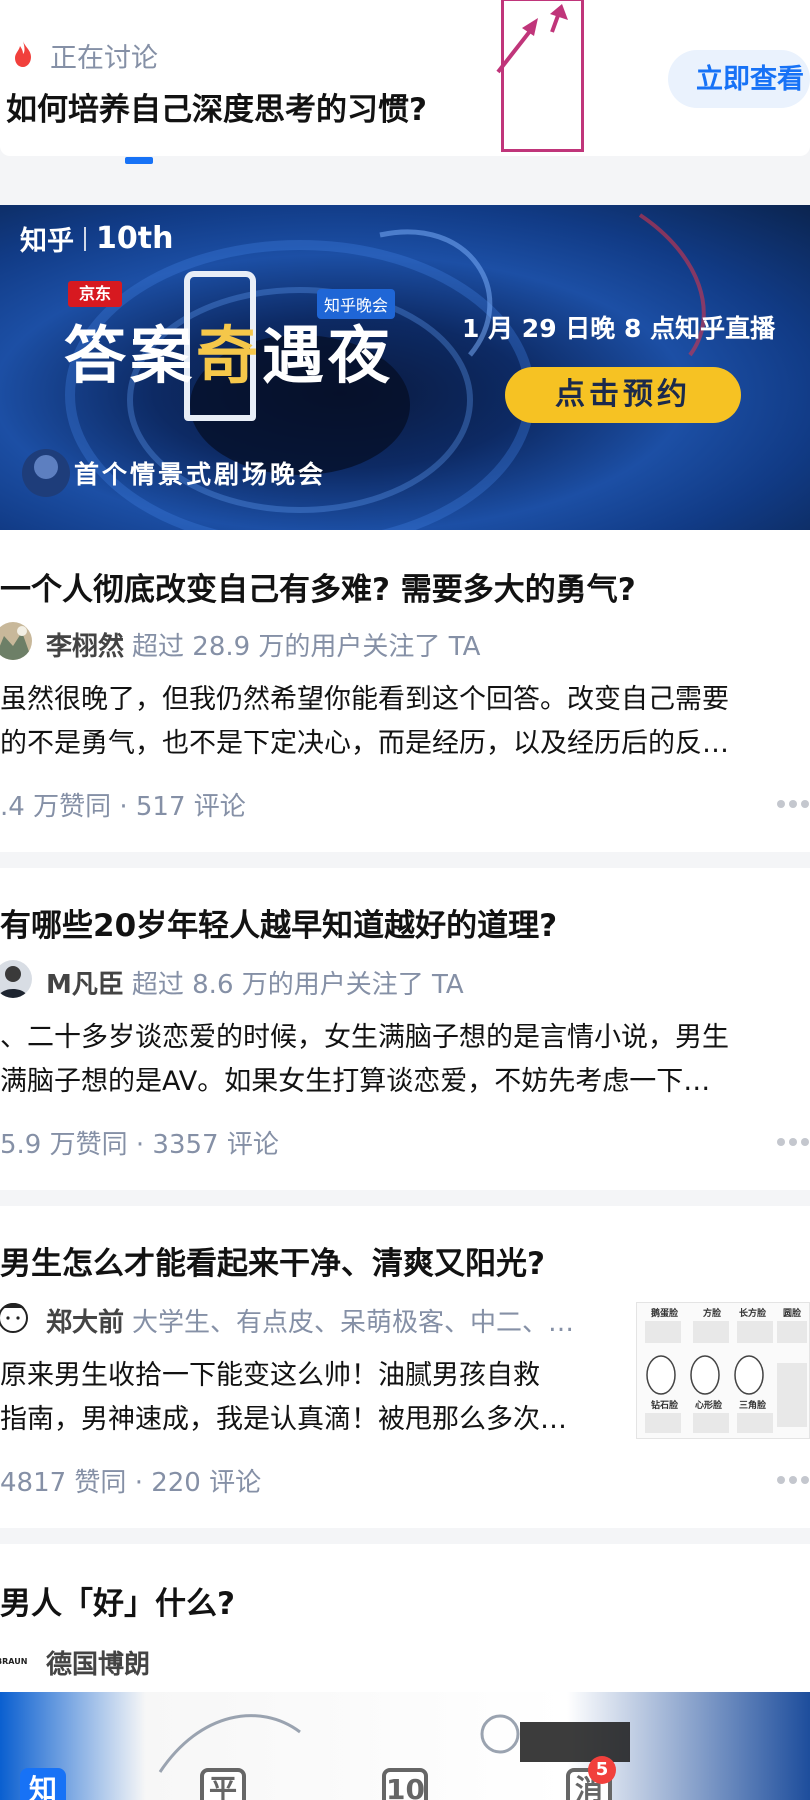  What do you see at coordinates (405, 78) in the screenshot?
I see `hot-discussion-bar: 正在讨论 如何培养自己深度思考的习惯? 立即查看` at bounding box center [405, 78].